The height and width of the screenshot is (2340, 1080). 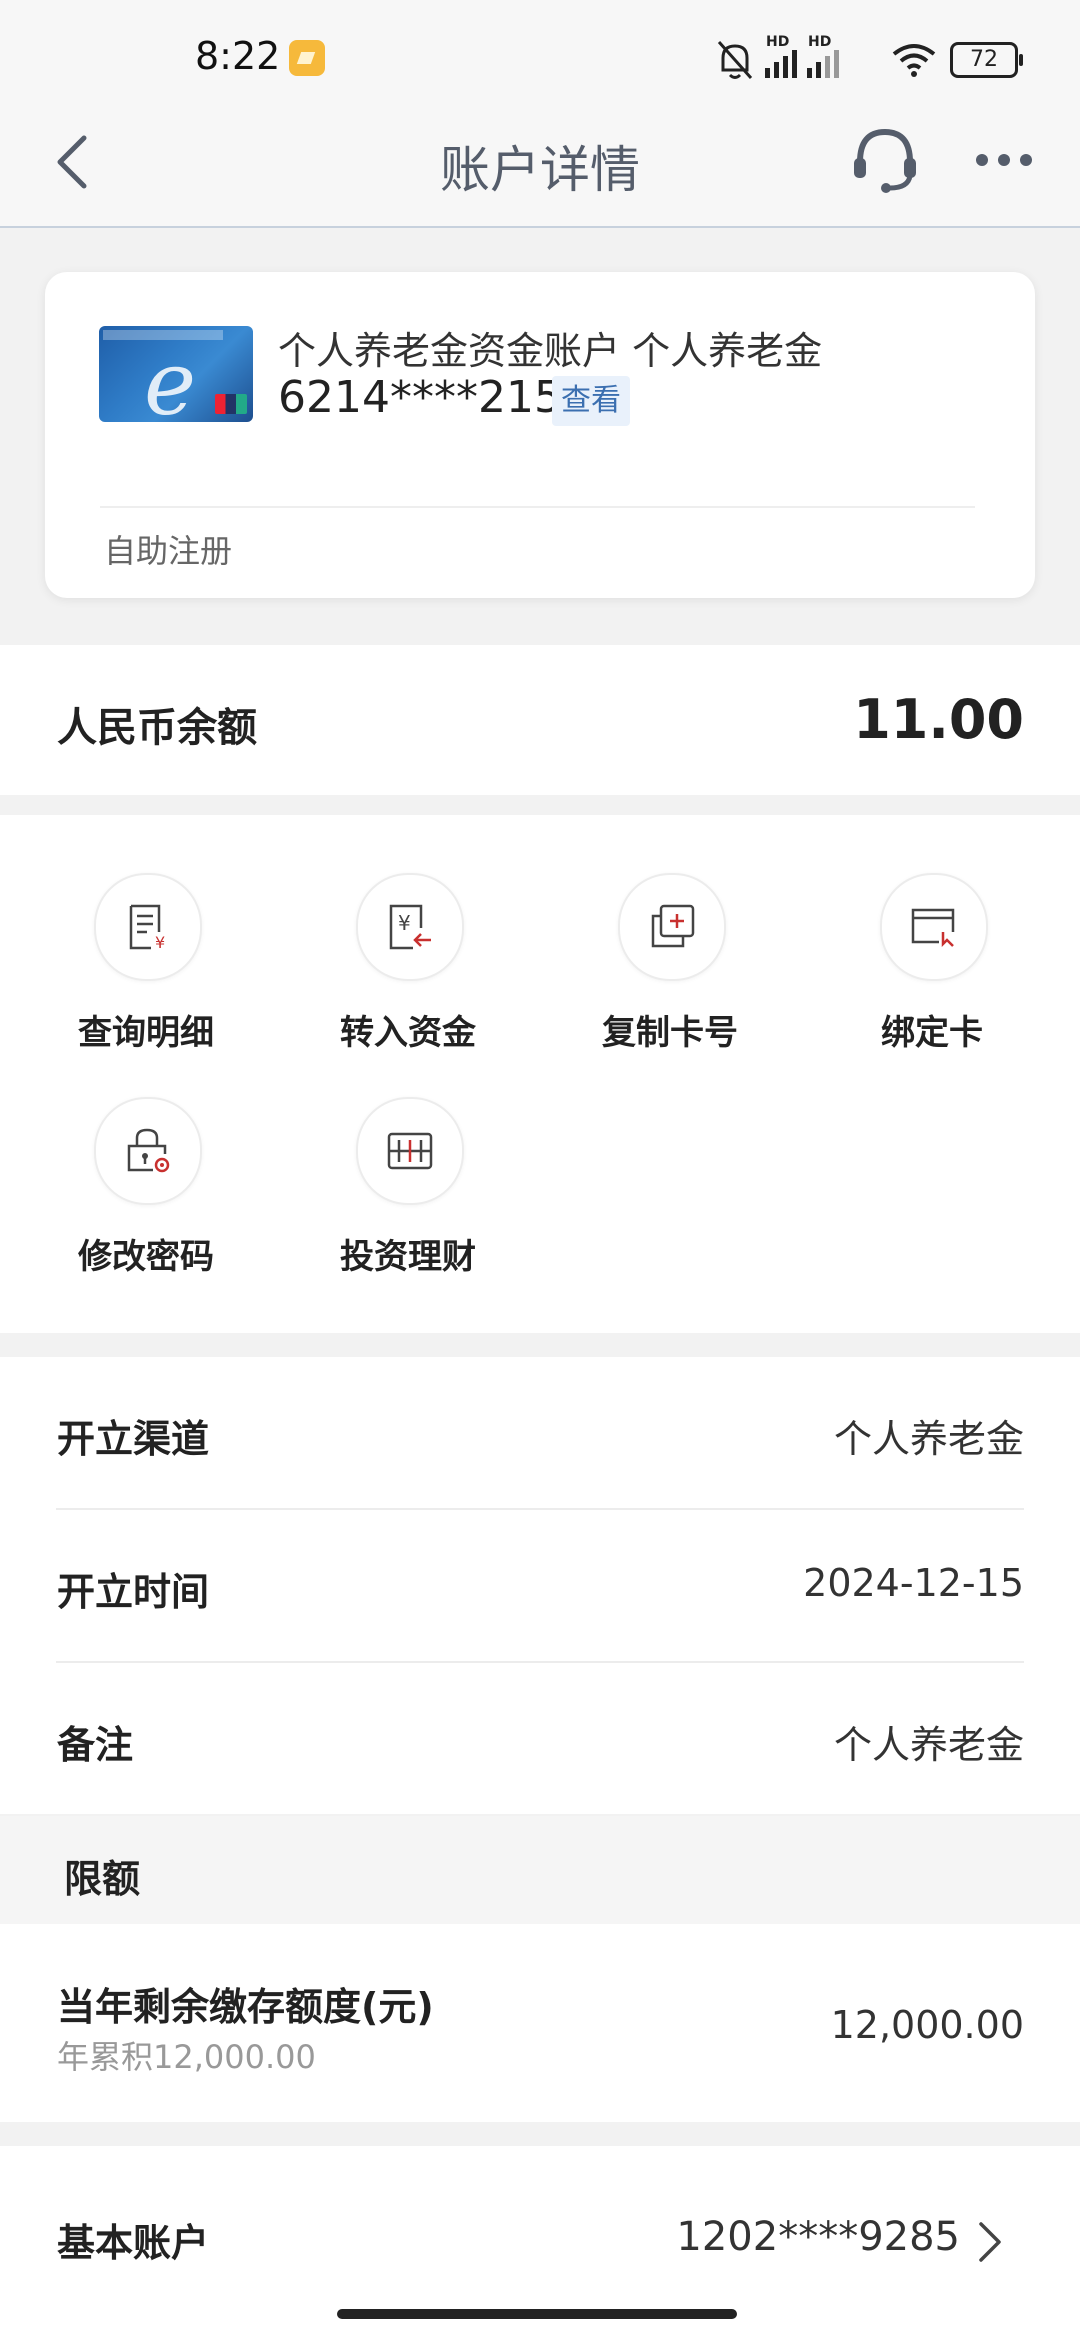 What do you see at coordinates (133, 2243) in the screenshot?
I see `basic-account-label: 基本账户` at bounding box center [133, 2243].